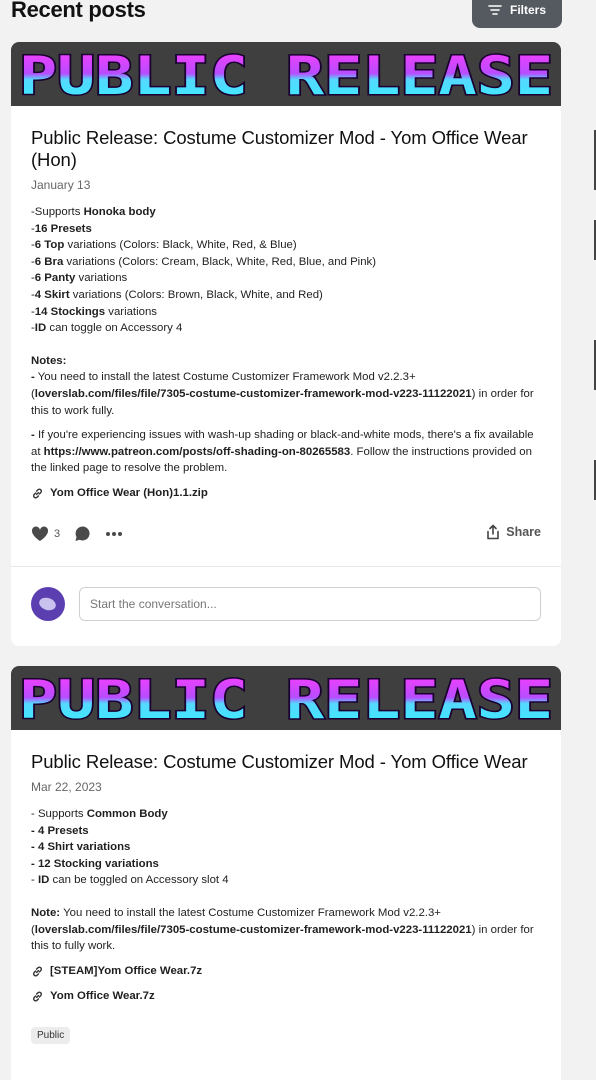 Image resolution: width=596 pixels, height=1080 pixels. What do you see at coordinates (93, 212) in the screenshot?
I see `content-line: -Supports Honoka body` at bounding box center [93, 212].